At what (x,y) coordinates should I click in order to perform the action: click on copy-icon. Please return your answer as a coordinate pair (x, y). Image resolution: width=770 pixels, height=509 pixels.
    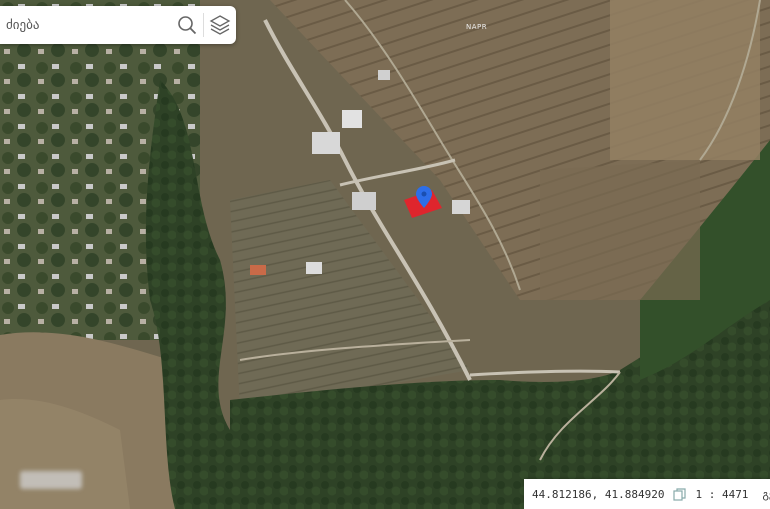
    Looking at the image, I should click on (679, 494).